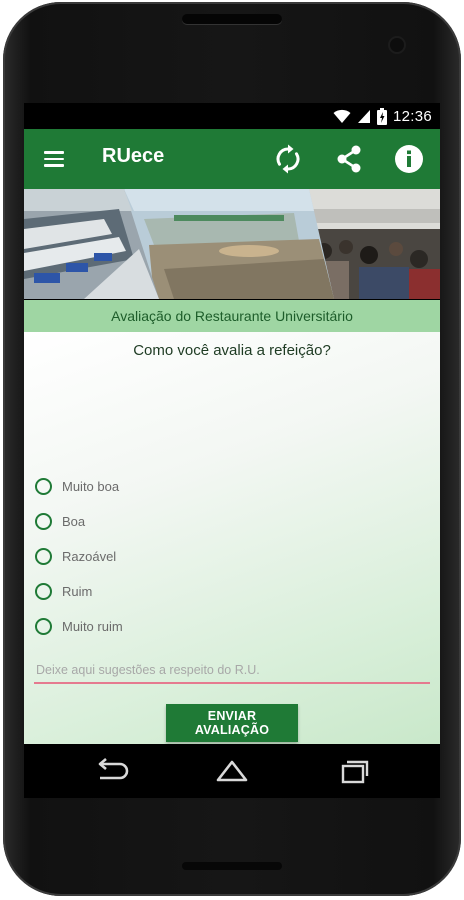 The height and width of the screenshot is (900, 464). I want to click on status-bar: 12:36, so click(232, 116).